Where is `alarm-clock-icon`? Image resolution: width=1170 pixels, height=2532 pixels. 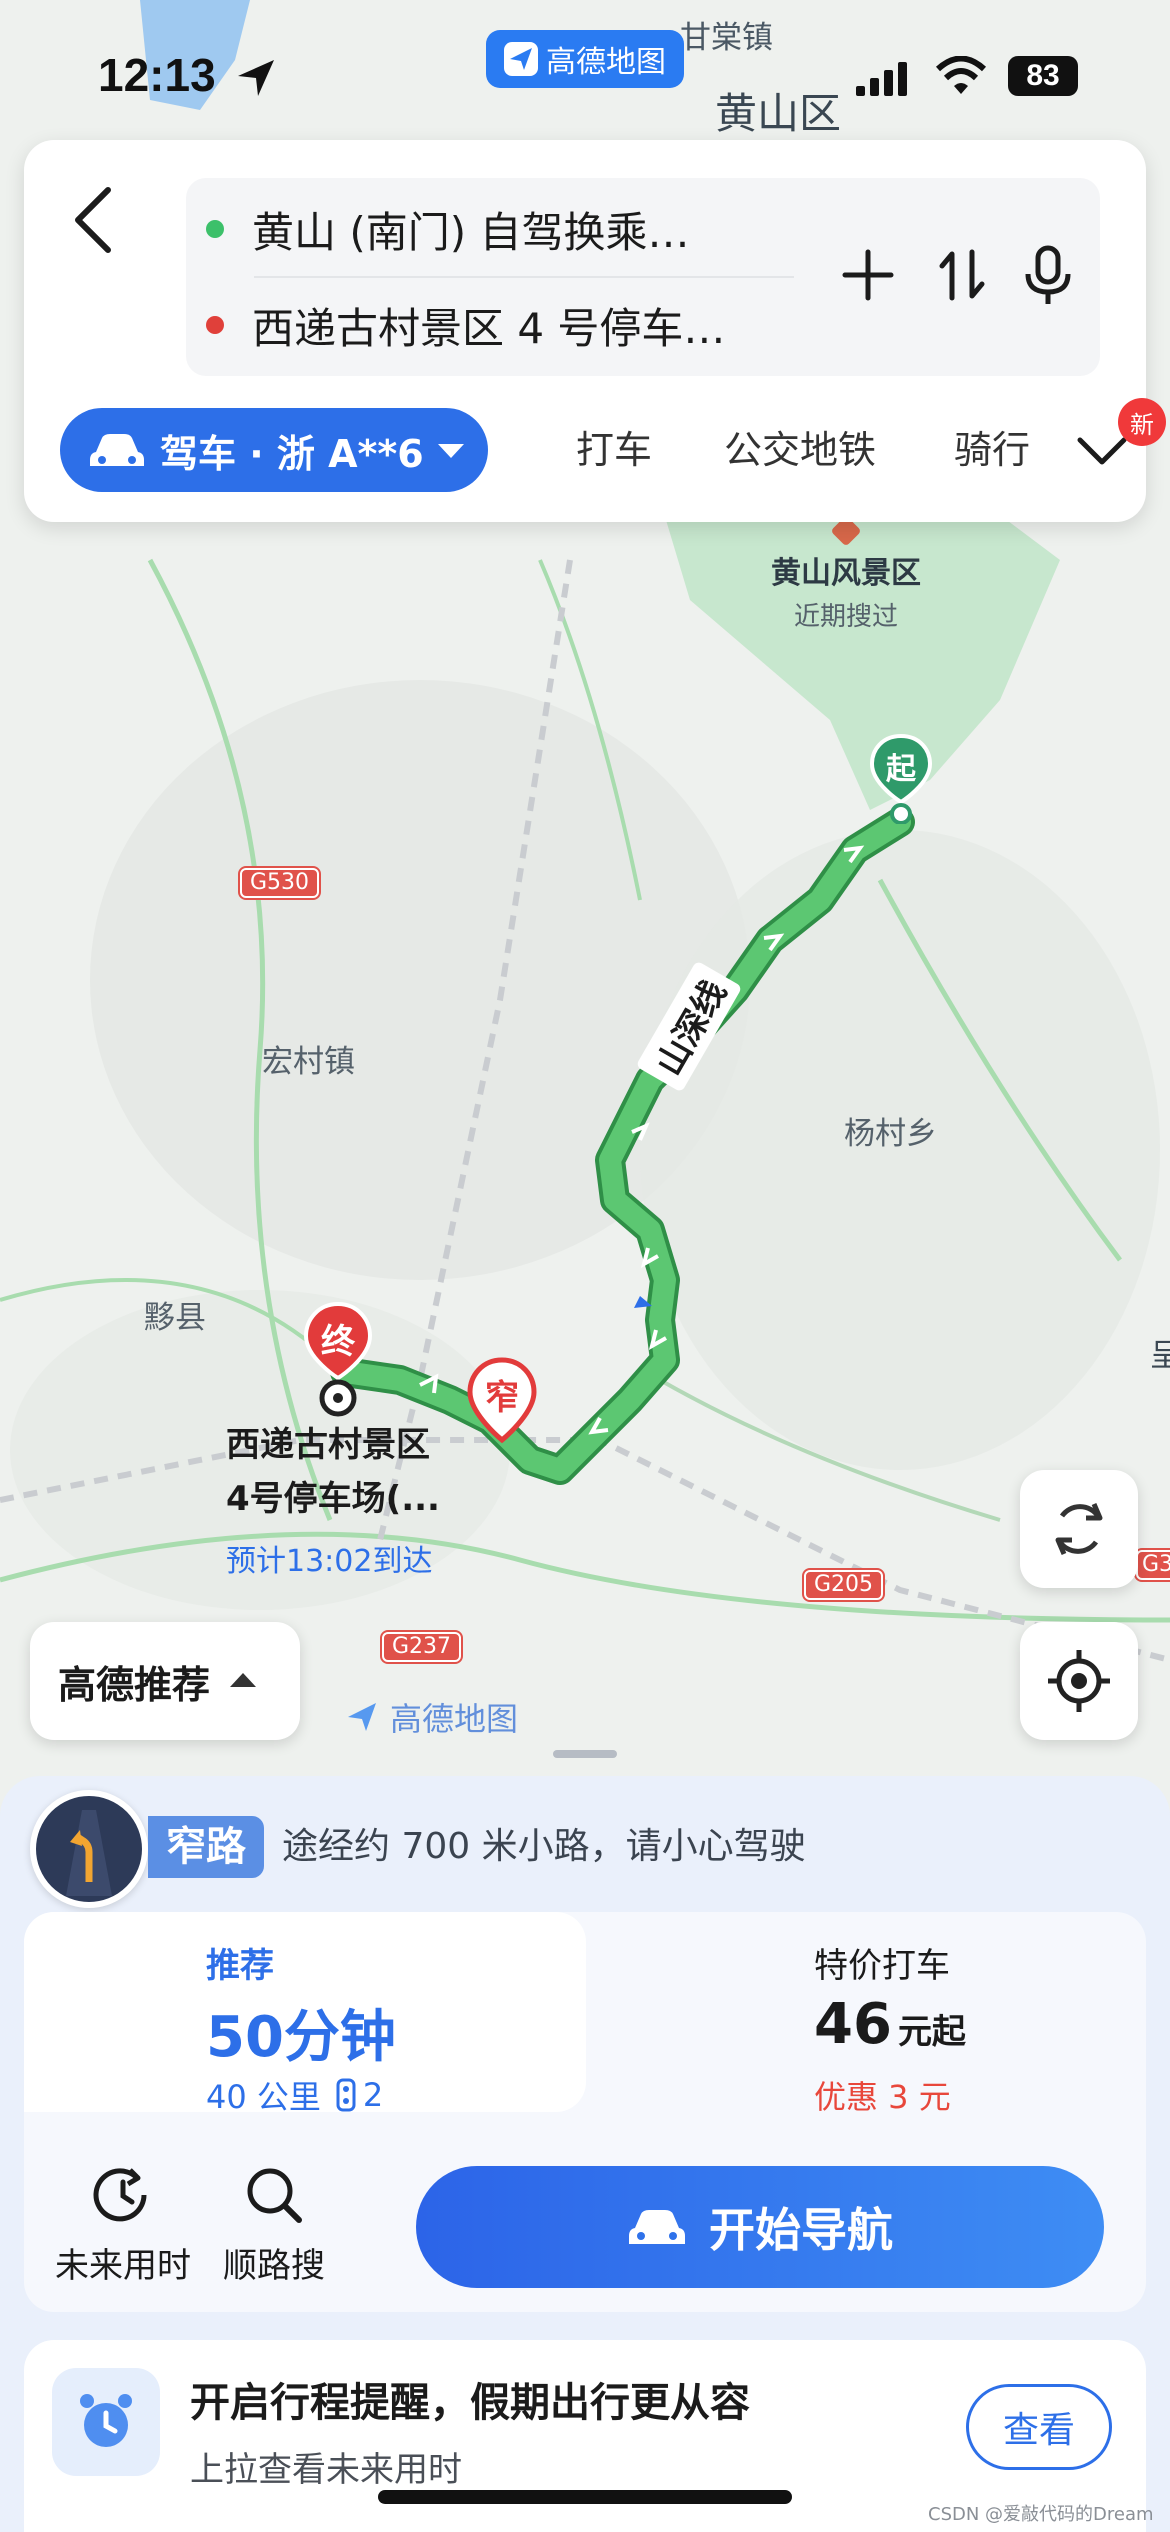 alarm-clock-icon is located at coordinates (106, 2422).